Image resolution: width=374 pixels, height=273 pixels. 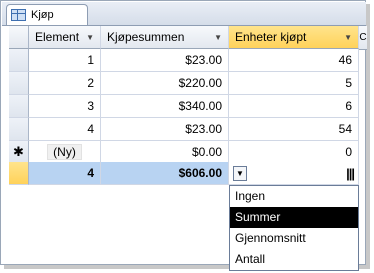 What do you see at coordinates (294, 129) in the screenshot?
I see `cell-units-bought: 54` at bounding box center [294, 129].